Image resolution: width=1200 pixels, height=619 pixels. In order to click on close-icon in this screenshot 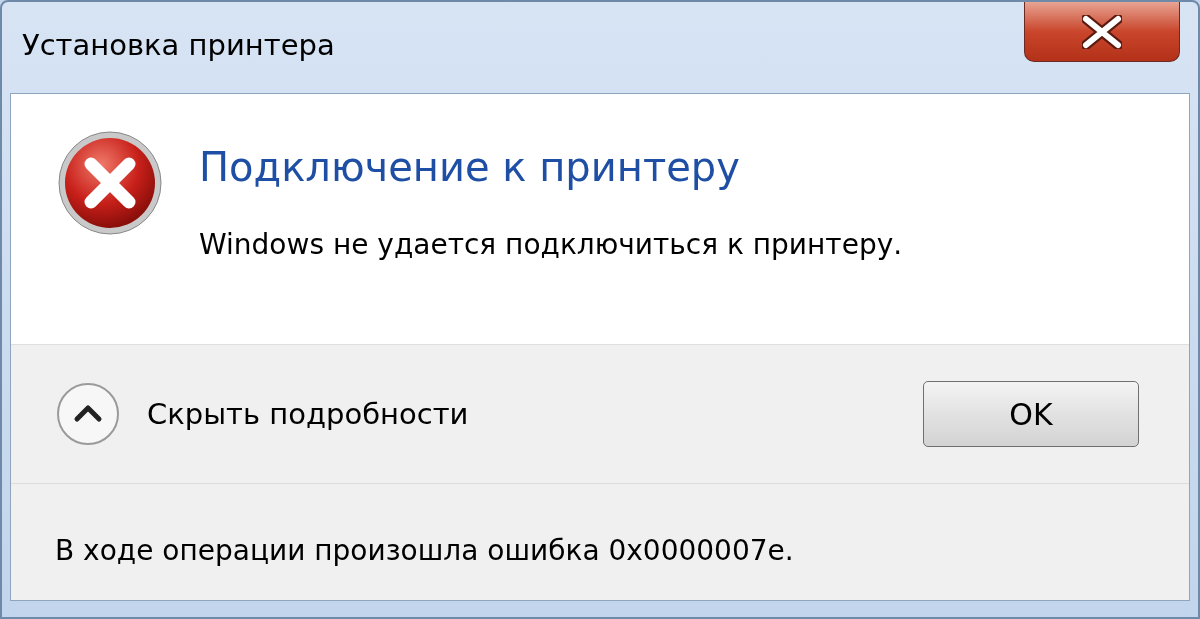, I will do `click(1102, 31)`.